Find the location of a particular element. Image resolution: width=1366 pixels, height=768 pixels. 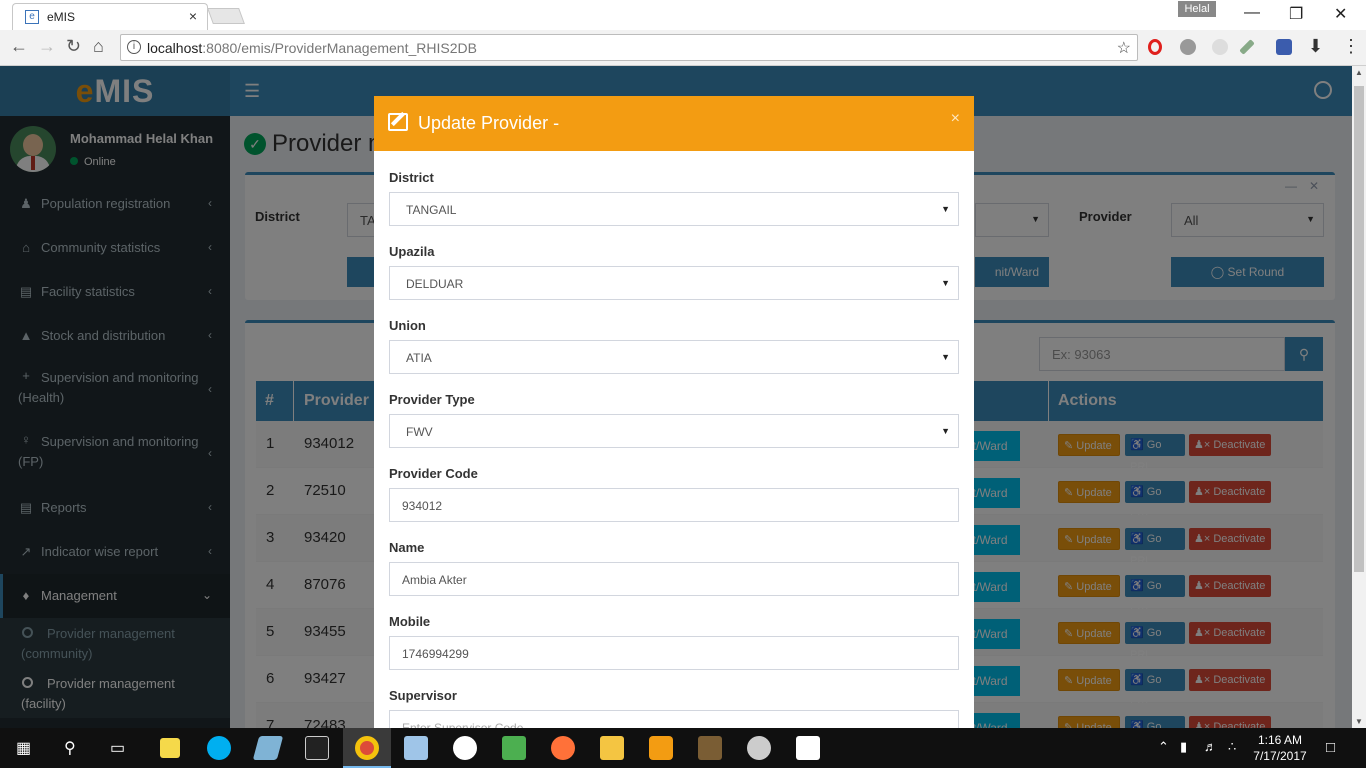

name-label: Name is located at coordinates (407, 547).